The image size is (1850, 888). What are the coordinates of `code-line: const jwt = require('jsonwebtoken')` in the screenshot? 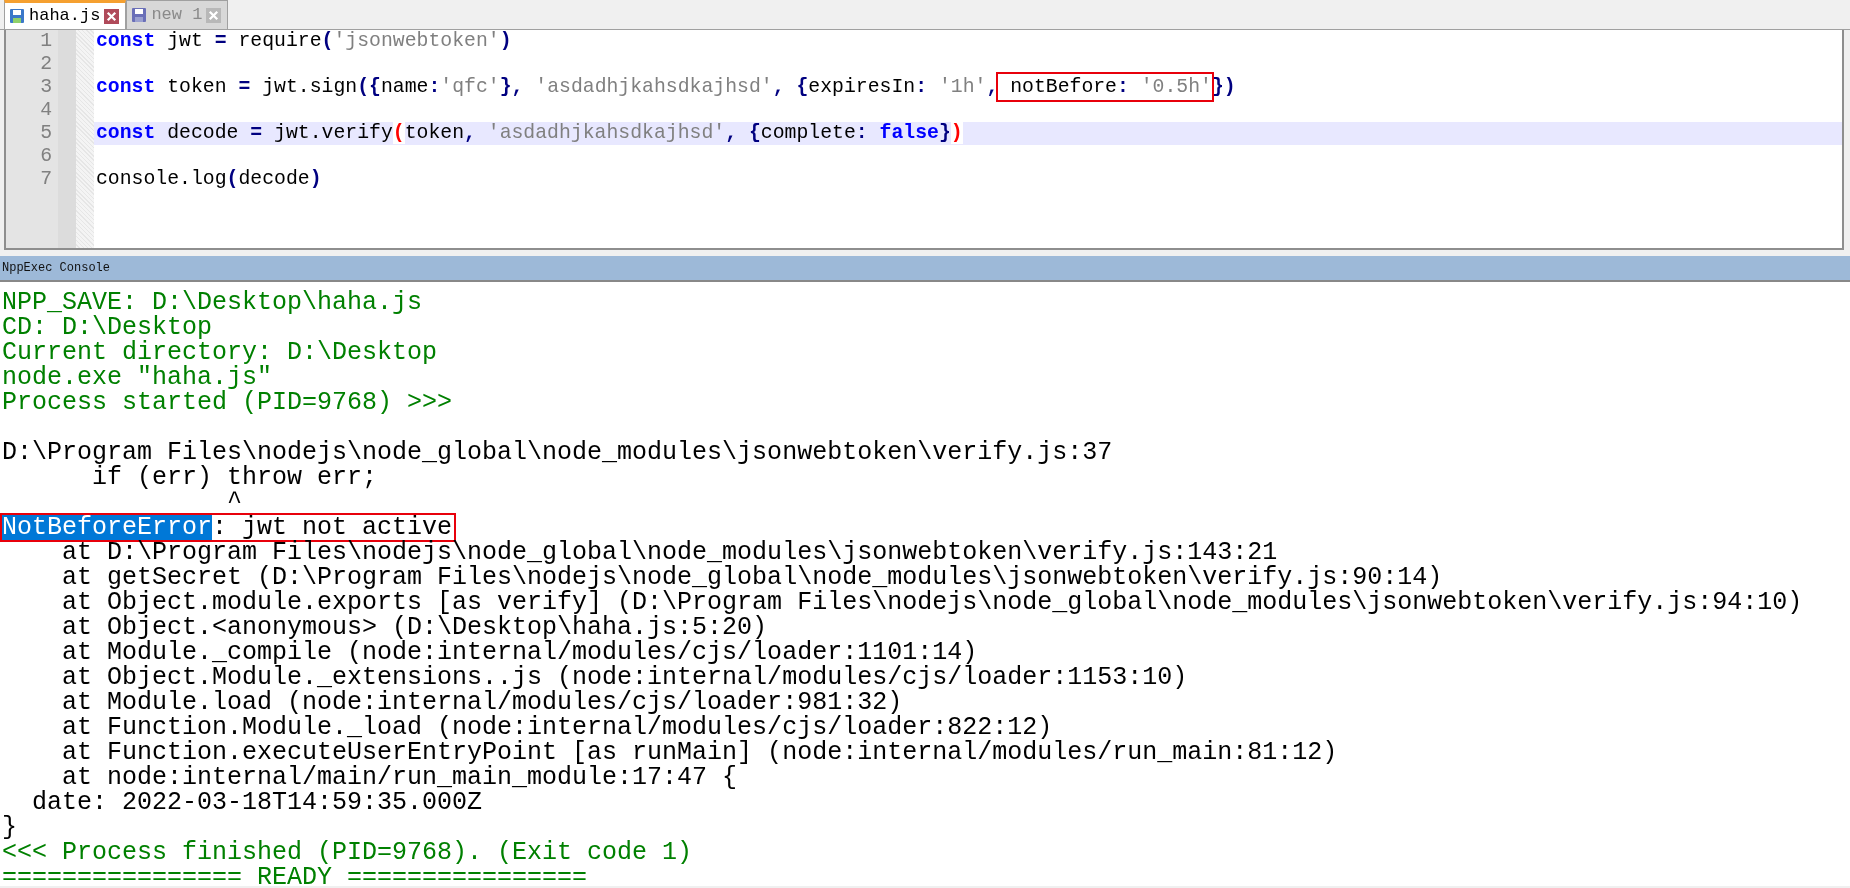 It's located at (304, 41).